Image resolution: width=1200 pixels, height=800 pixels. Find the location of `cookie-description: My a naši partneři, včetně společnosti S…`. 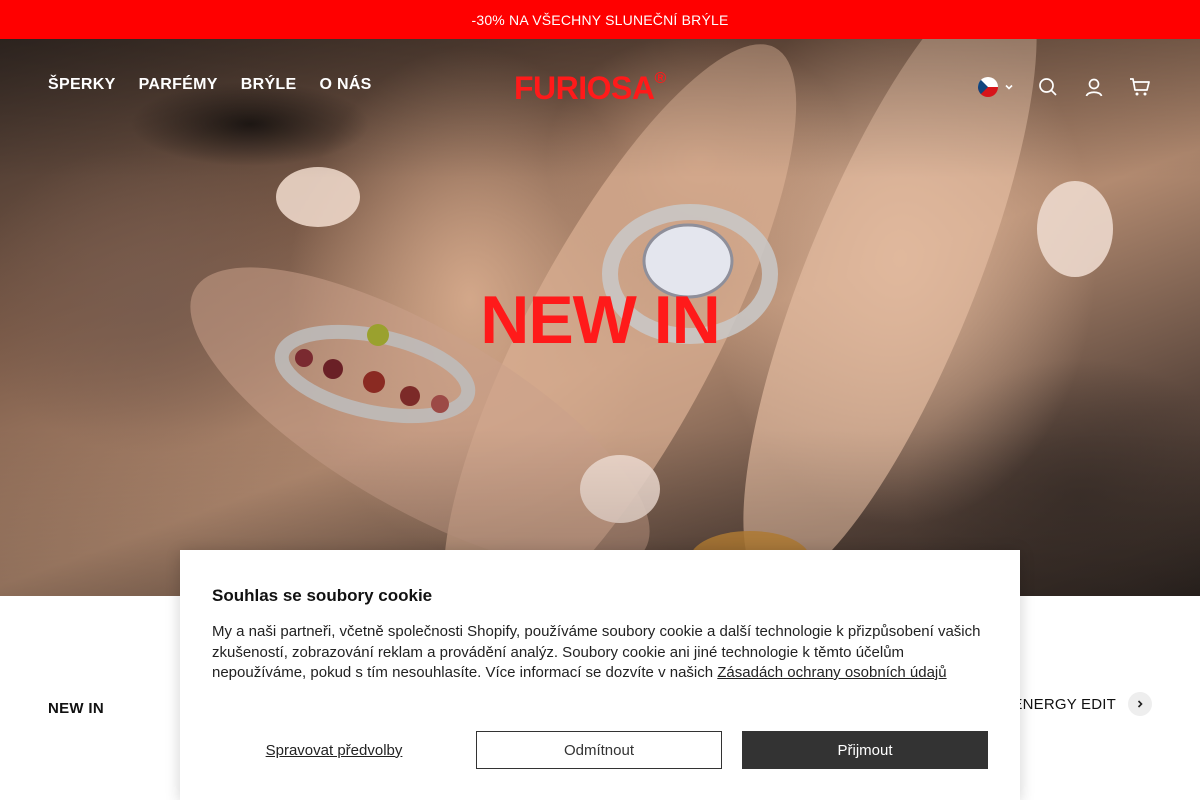

cookie-description: My a naši partneři, včetně společnosti S… is located at coordinates (600, 653).